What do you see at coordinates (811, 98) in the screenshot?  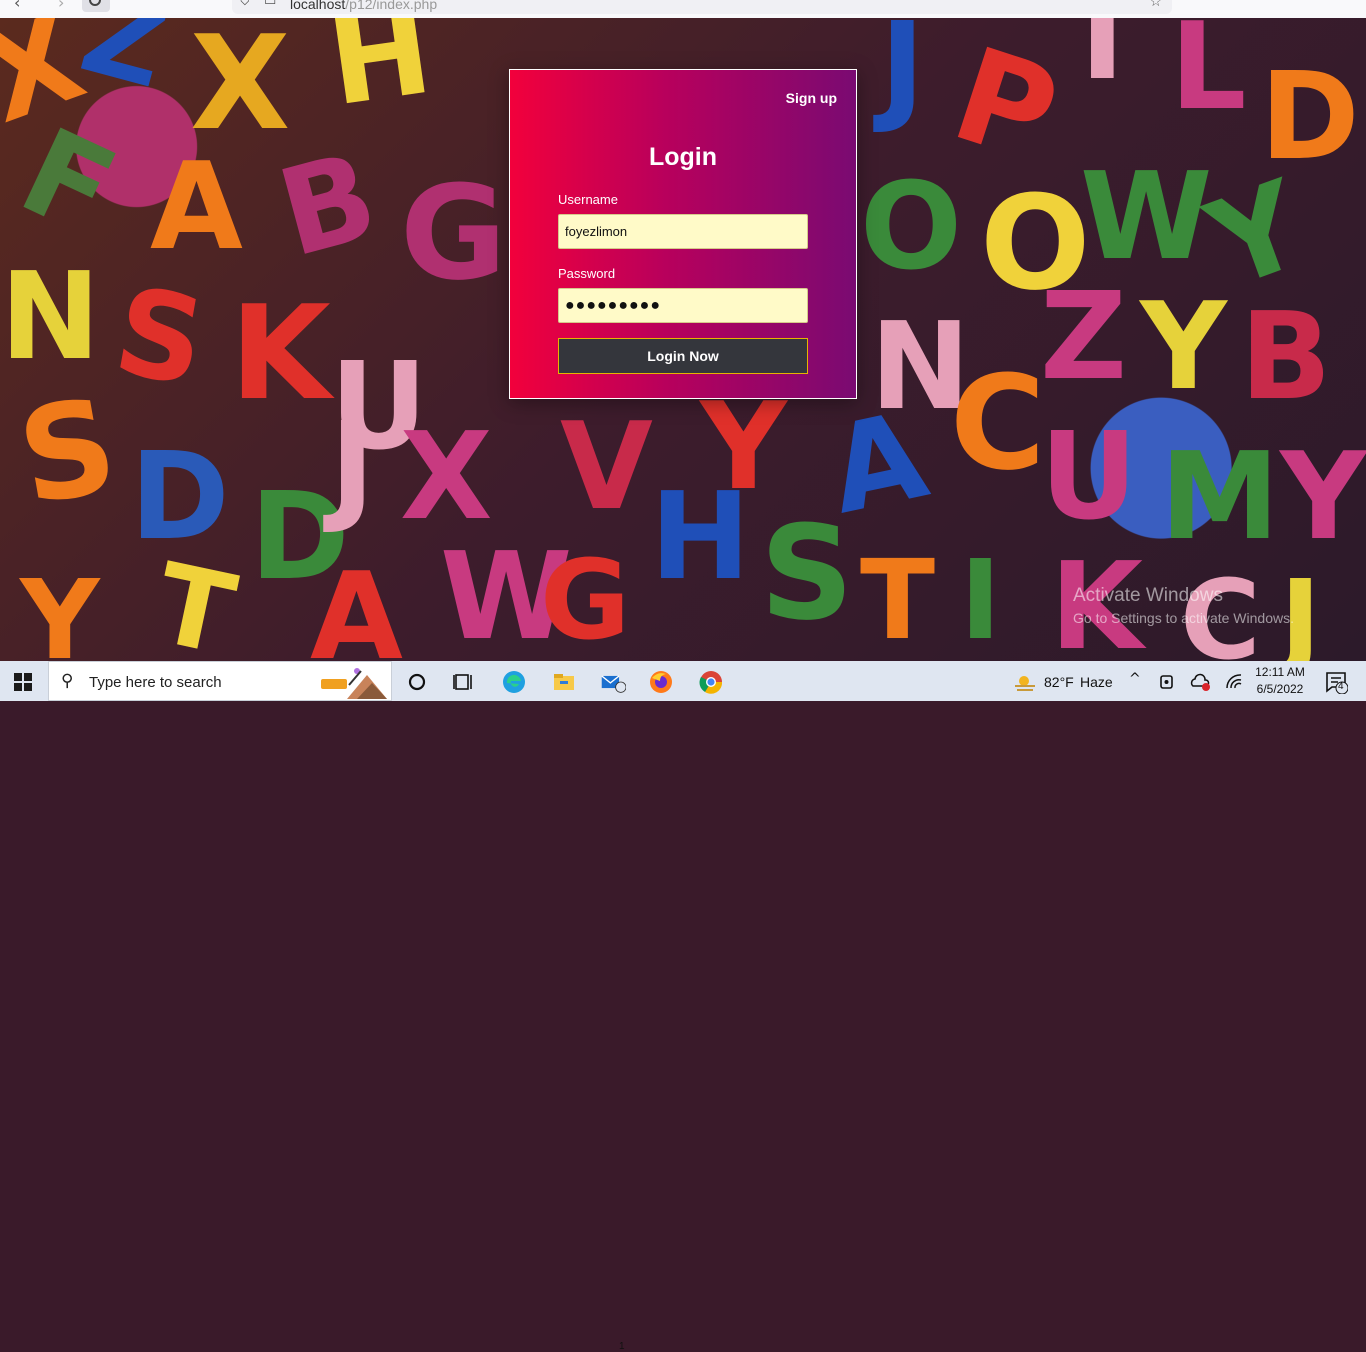 I see `signup-link: Sign up` at bounding box center [811, 98].